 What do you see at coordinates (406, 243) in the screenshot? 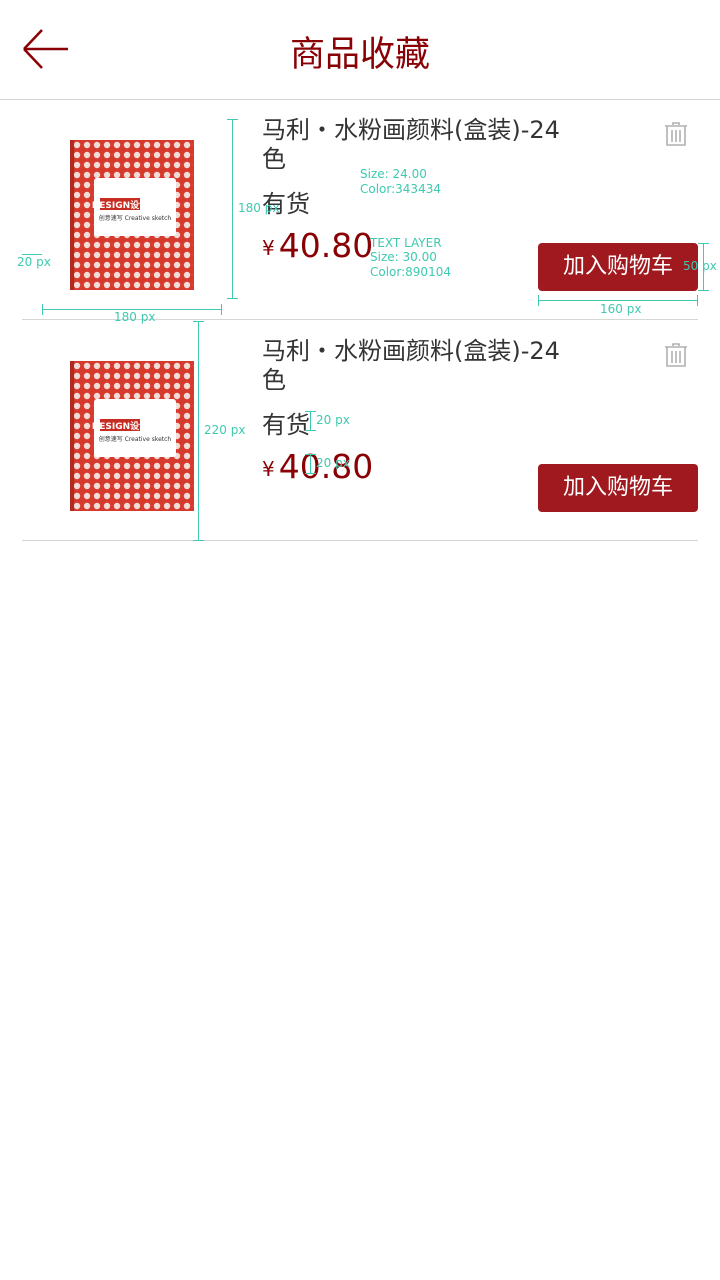
I see `price-layer-title: TEXT LAYER` at bounding box center [406, 243].